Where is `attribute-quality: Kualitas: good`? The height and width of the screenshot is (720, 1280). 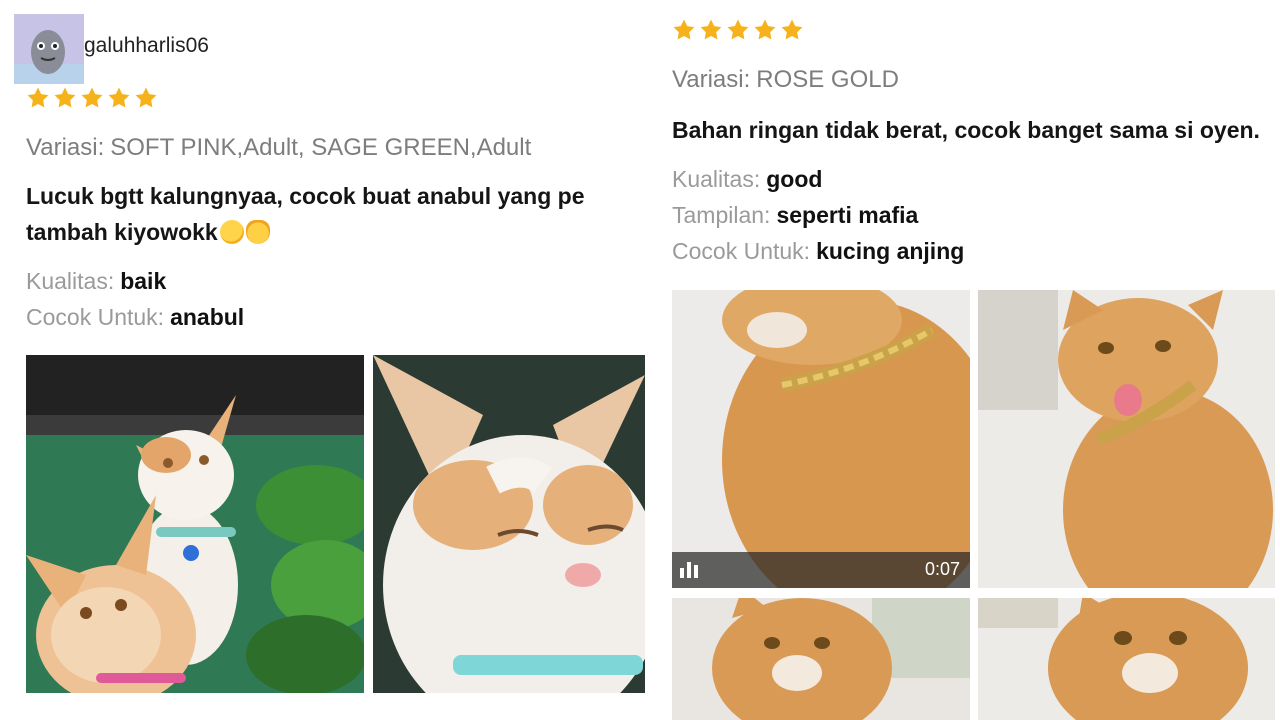 attribute-quality: Kualitas: good is located at coordinates (747, 179).